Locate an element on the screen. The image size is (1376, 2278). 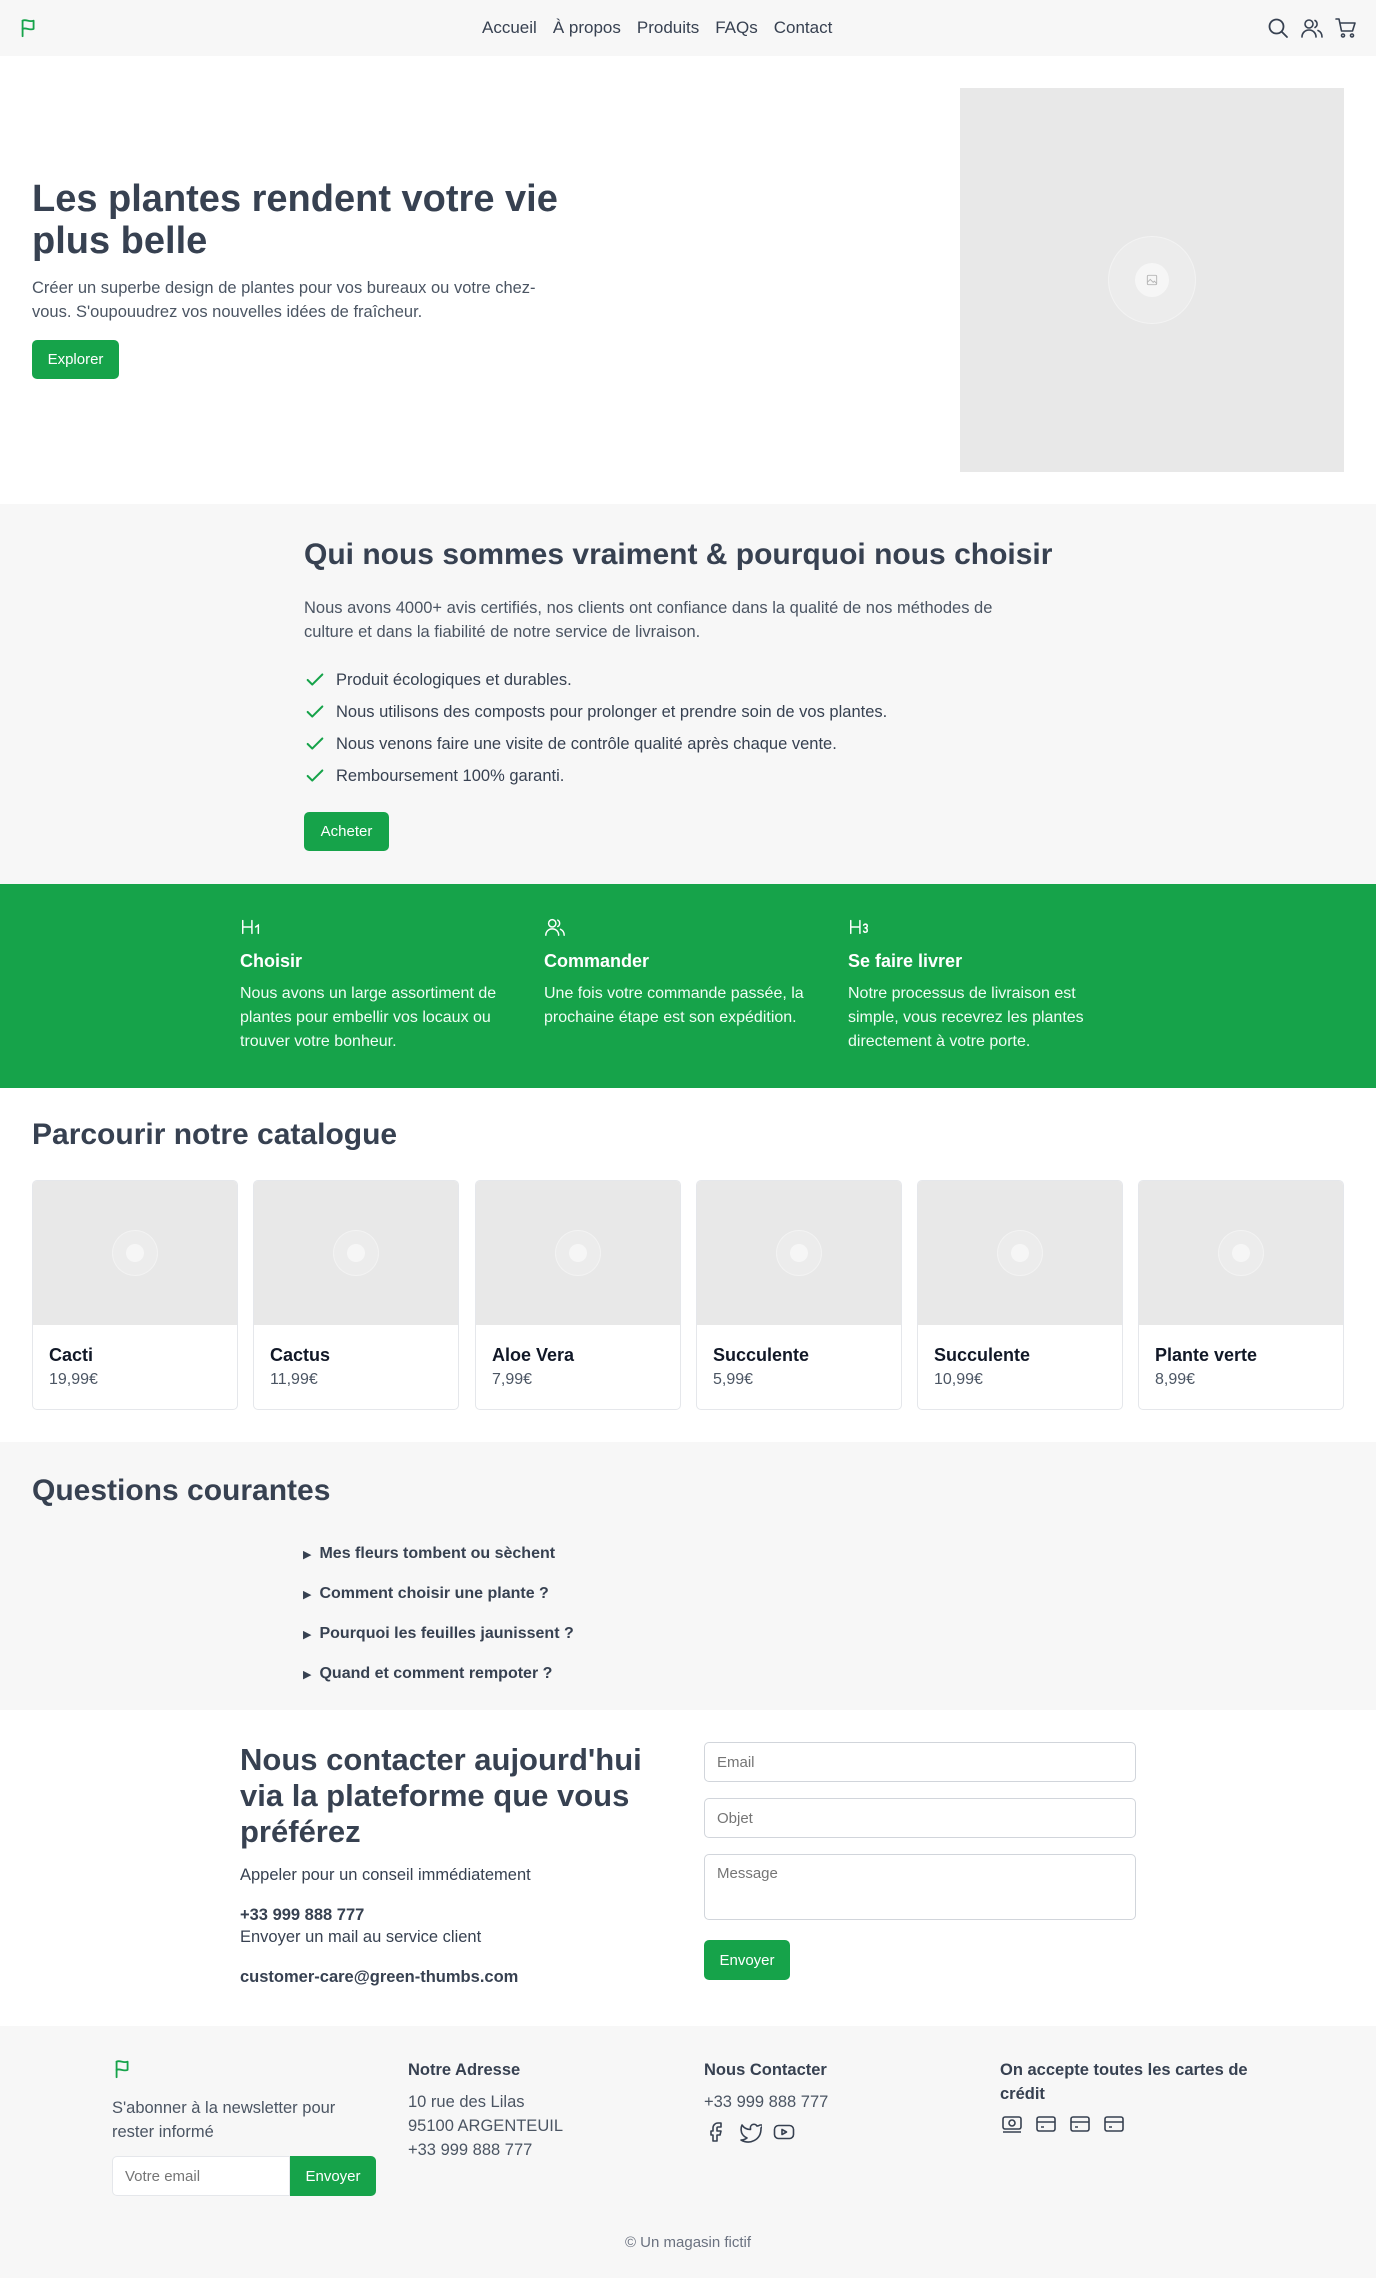
step-title: Commander is located at coordinates (597, 961).